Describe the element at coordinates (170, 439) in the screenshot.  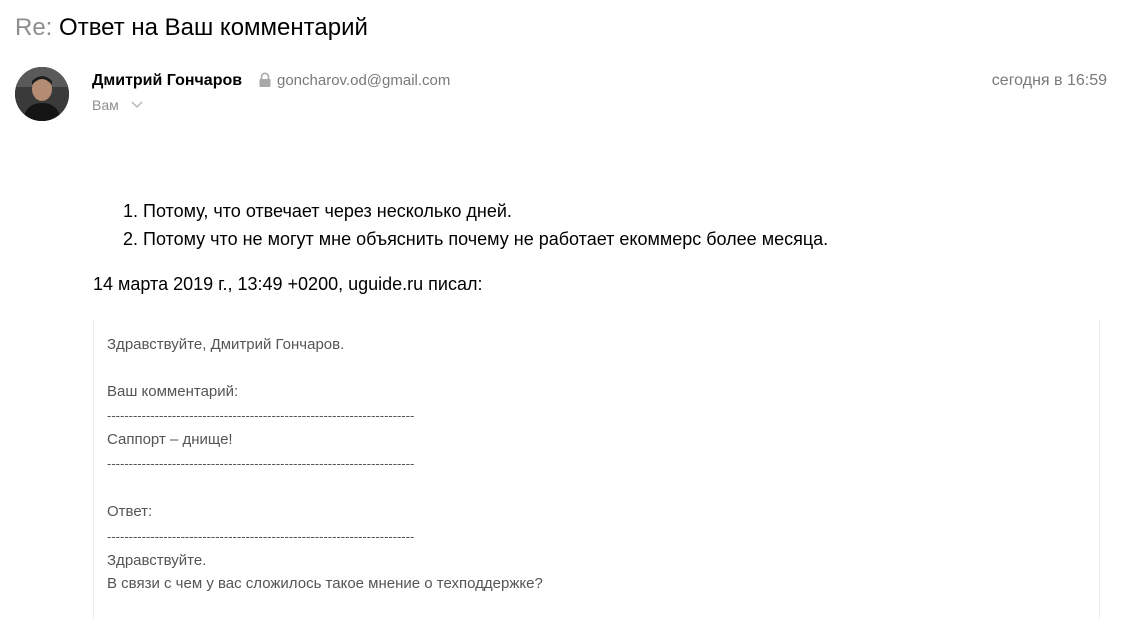
I see `comment-text: Саппорт – днище!` at that location.